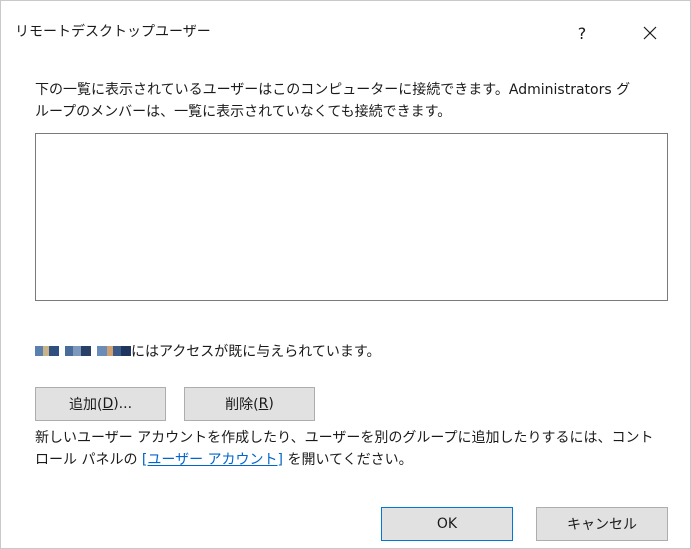 The width and height of the screenshot is (691, 549). Describe the element at coordinates (88, 460) in the screenshot. I see `help-line-2-prefix: ロール パネルの` at that location.